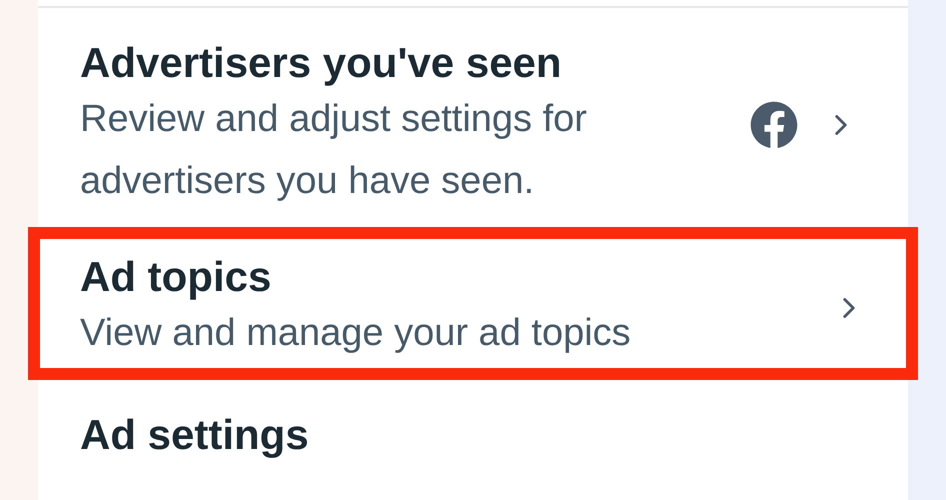 The height and width of the screenshot is (500, 946). I want to click on row-description: Review and adjust settings for advertisers you have seen., so click(334, 150).